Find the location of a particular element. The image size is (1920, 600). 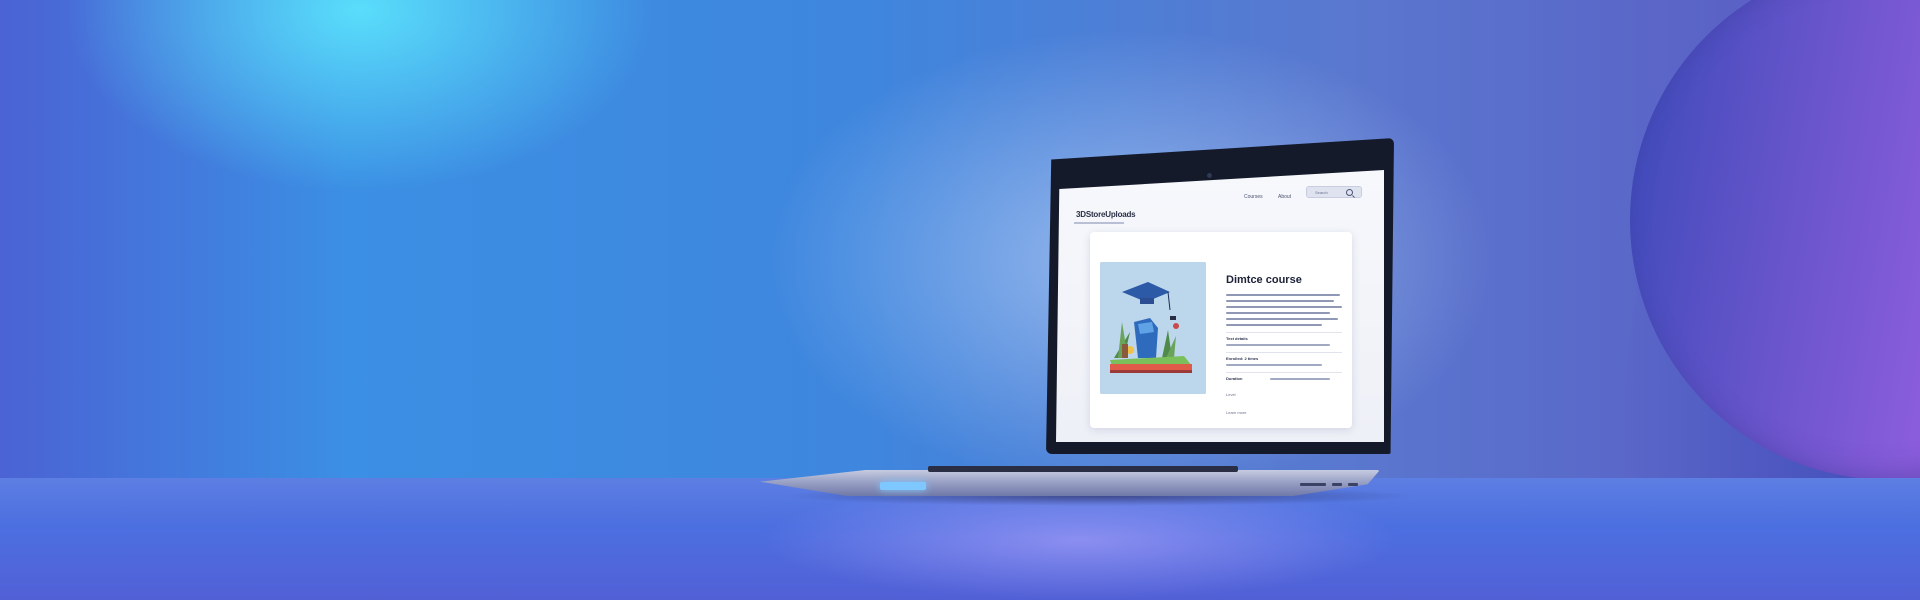

webcam-icon is located at coordinates (1209, 175).